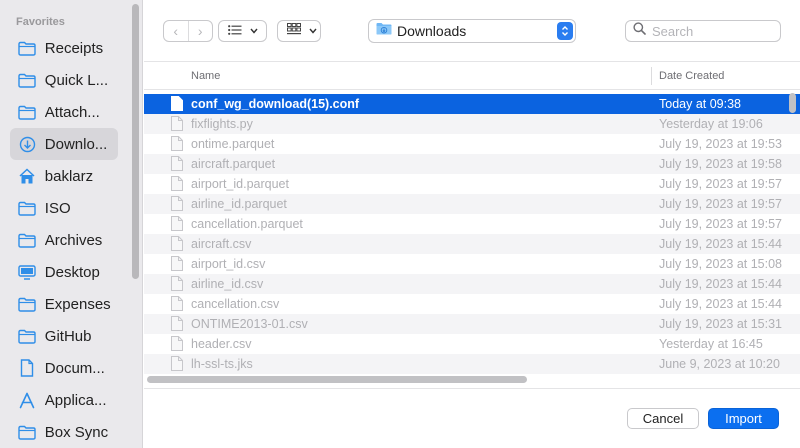 Image resolution: width=800 pixels, height=448 pixels. I want to click on forward-button: ›, so click(200, 31).